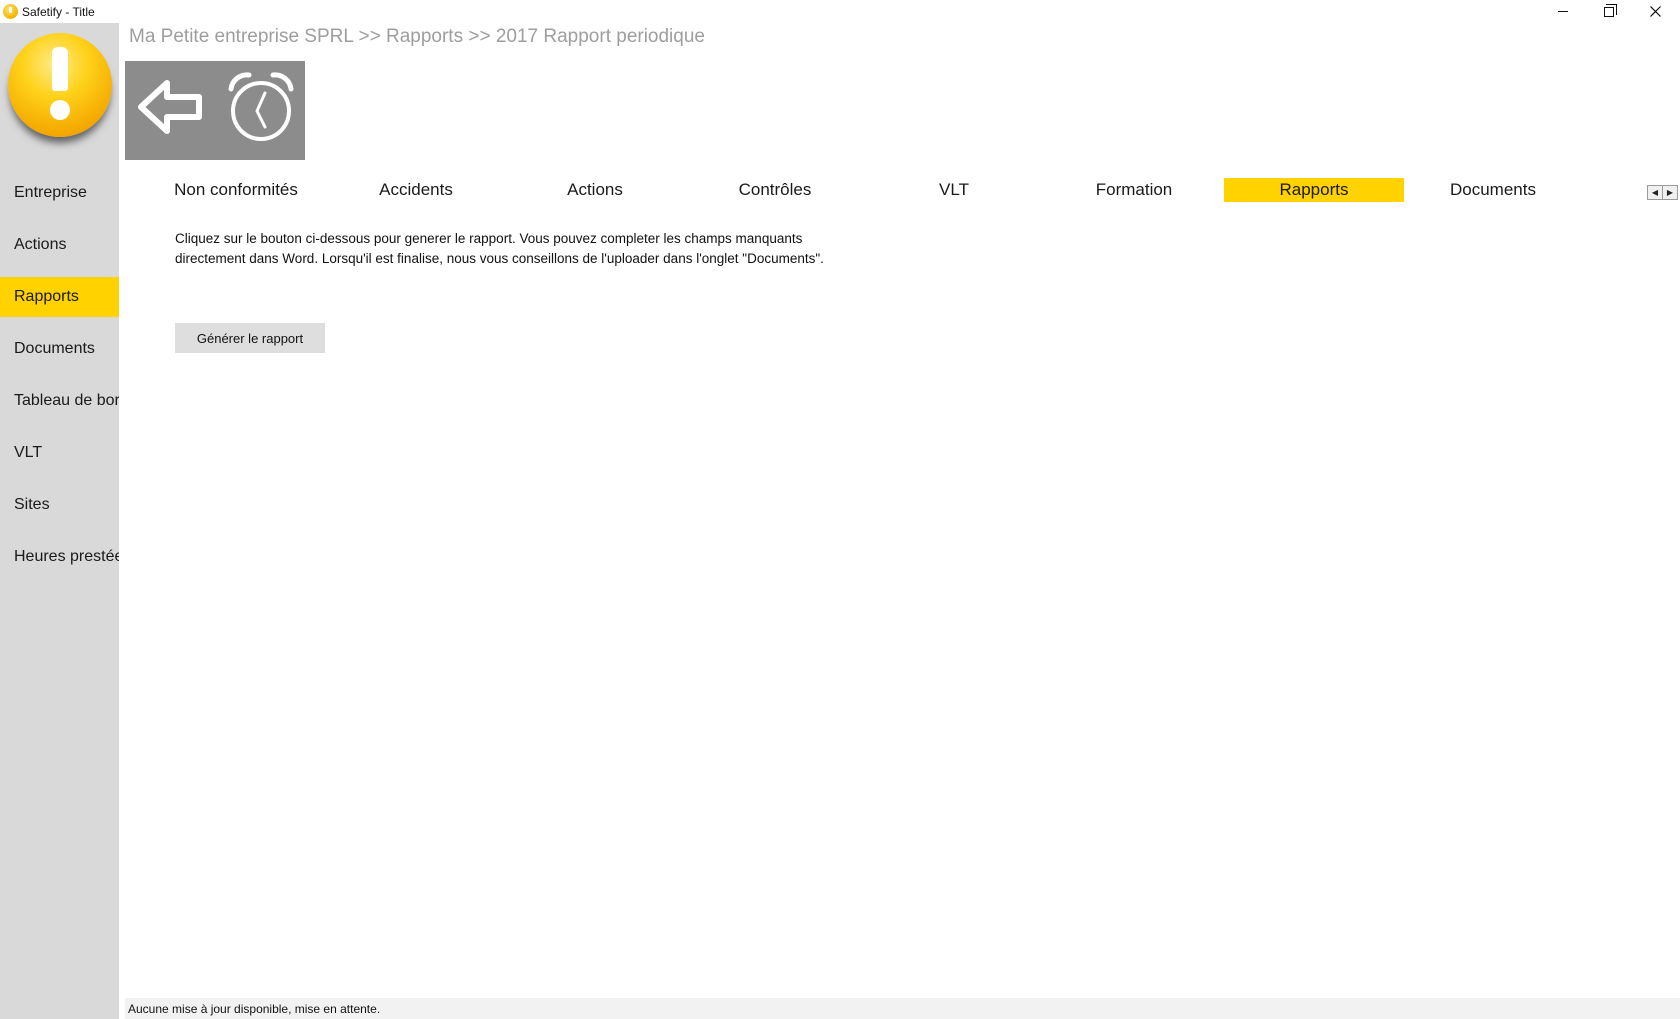 The height and width of the screenshot is (1019, 1680). I want to click on sidebar-item-documents: Documents, so click(59, 349).